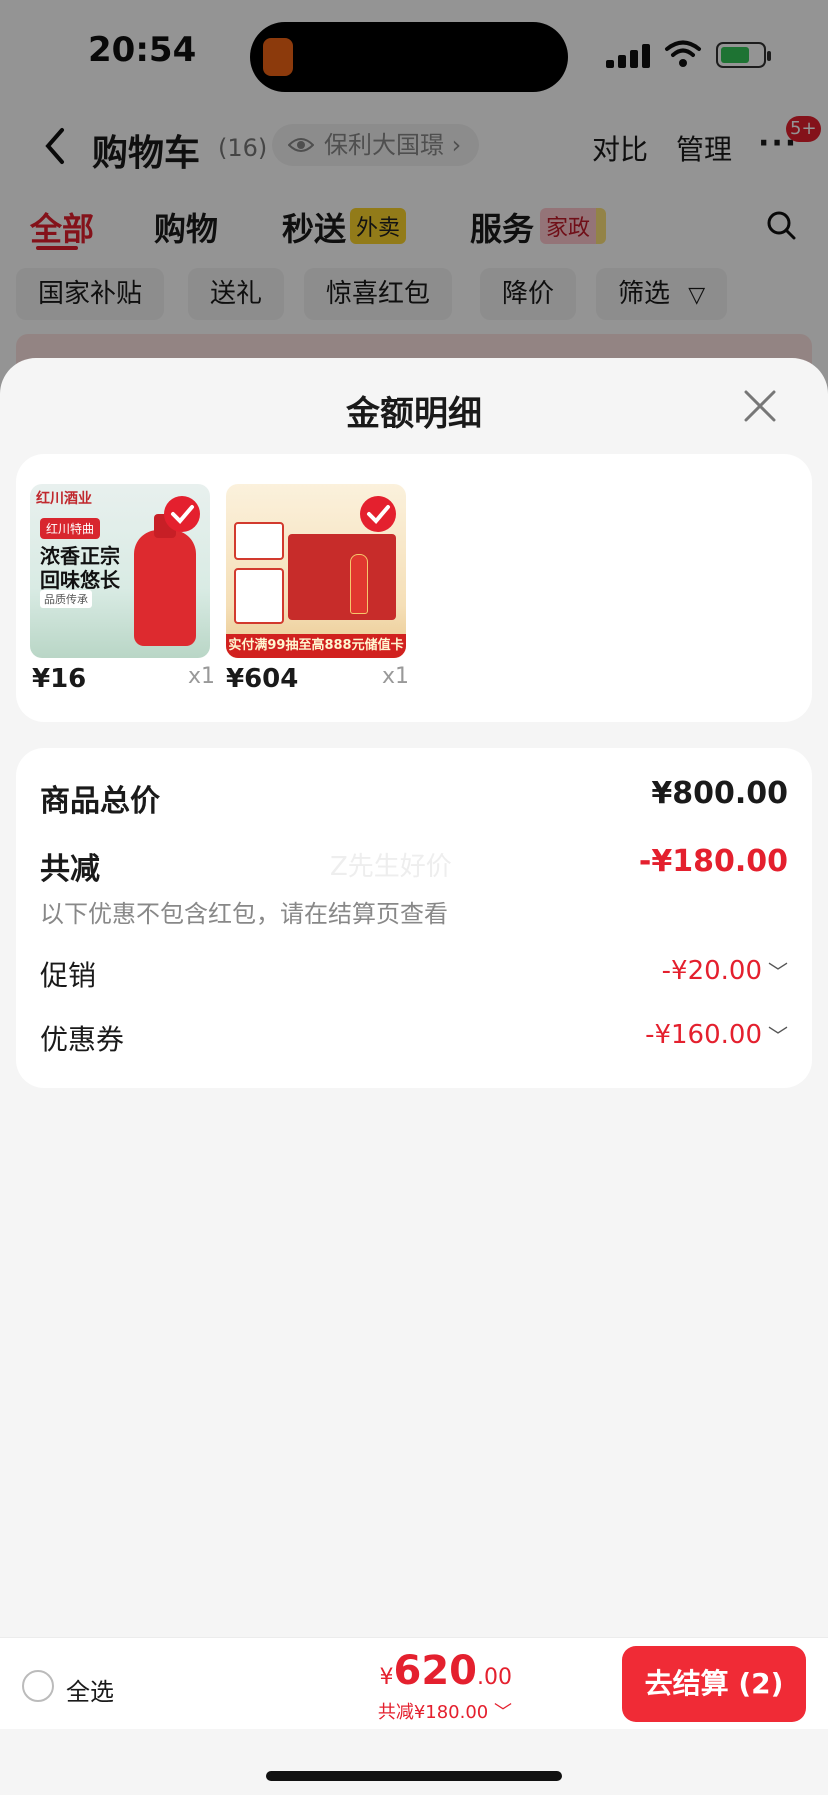 The image size is (828, 1795). What do you see at coordinates (719, 793) in the screenshot?
I see `total-value: ¥800.00` at bounding box center [719, 793].